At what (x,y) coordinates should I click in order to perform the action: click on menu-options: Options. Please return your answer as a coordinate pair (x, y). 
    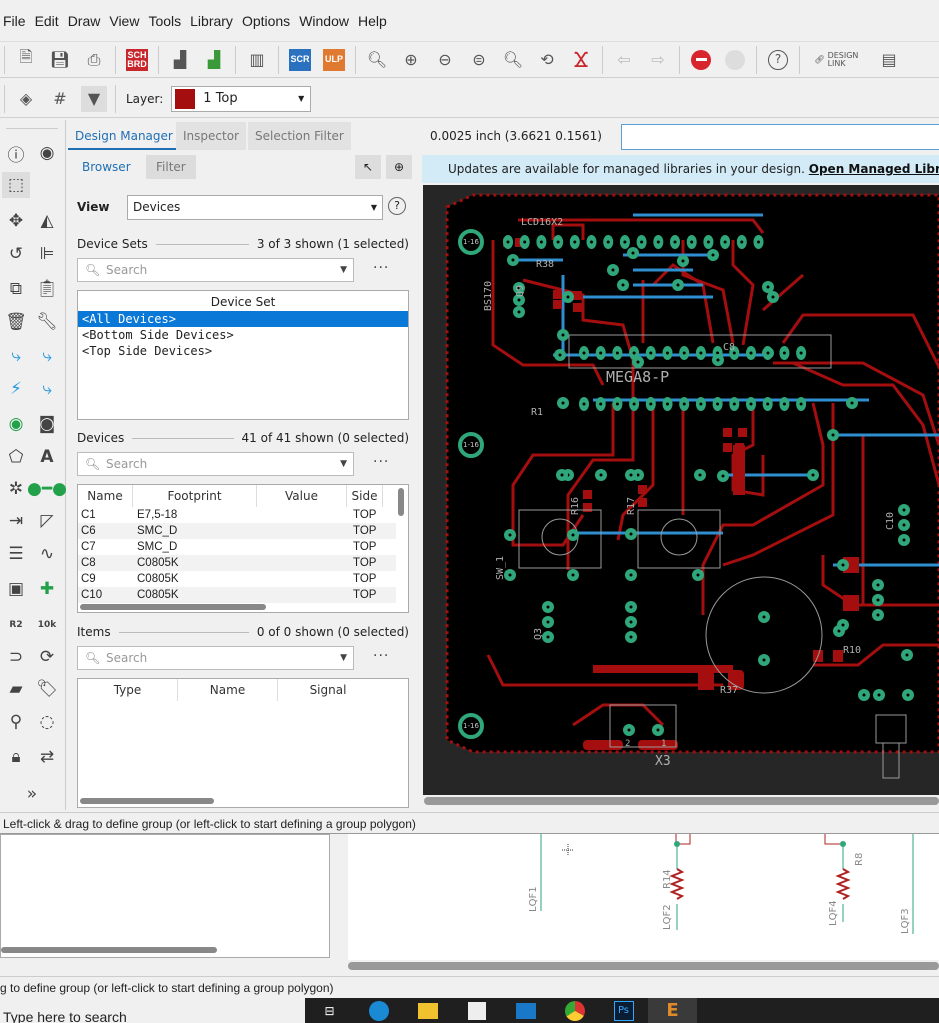
    Looking at the image, I should click on (267, 21).